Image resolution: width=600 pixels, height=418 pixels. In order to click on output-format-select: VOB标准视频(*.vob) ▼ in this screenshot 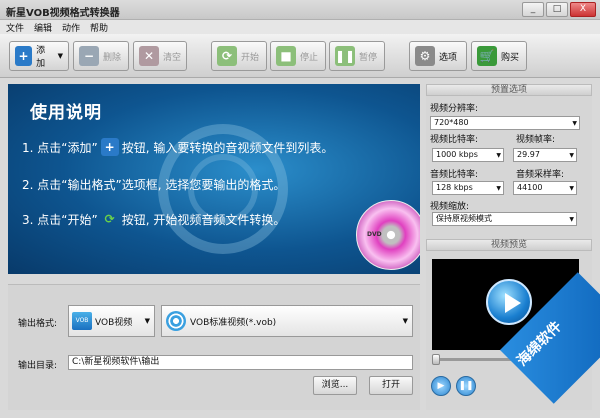, I will do `click(287, 321)`.